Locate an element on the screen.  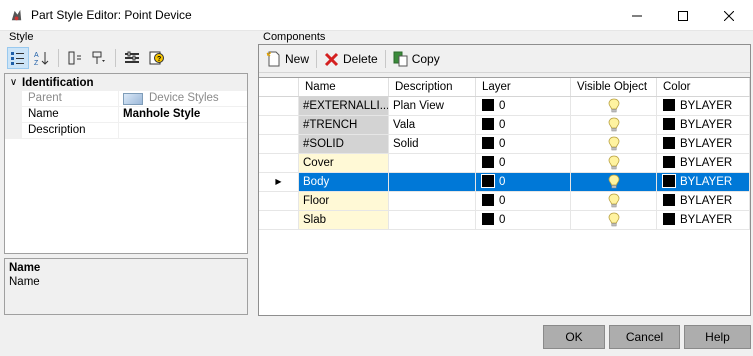
layer-swatch is located at coordinates (488, 162).